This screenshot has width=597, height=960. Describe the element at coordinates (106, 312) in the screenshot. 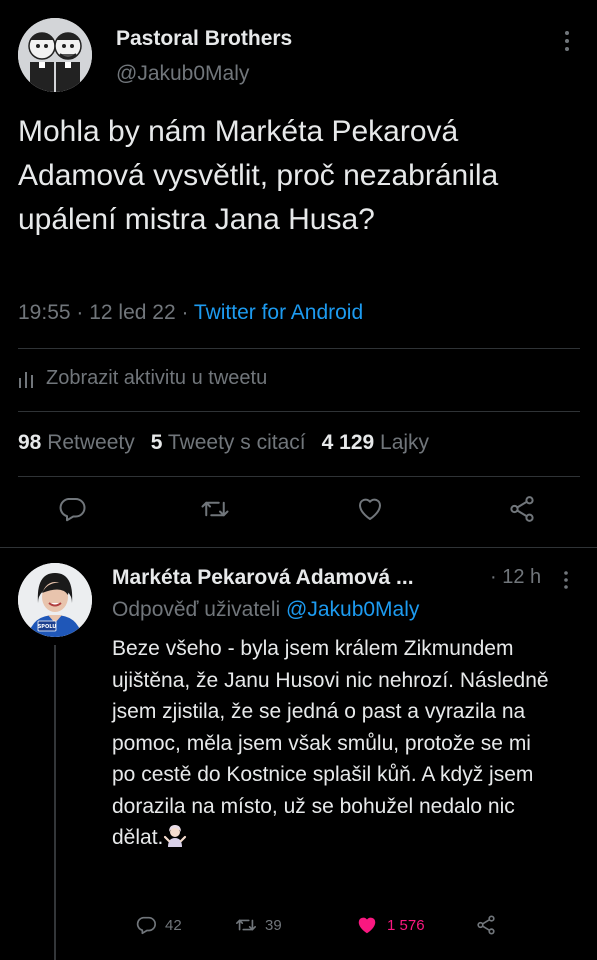

I see `tweet-timestamp: 19:55 · 12 led 22 ·` at that location.